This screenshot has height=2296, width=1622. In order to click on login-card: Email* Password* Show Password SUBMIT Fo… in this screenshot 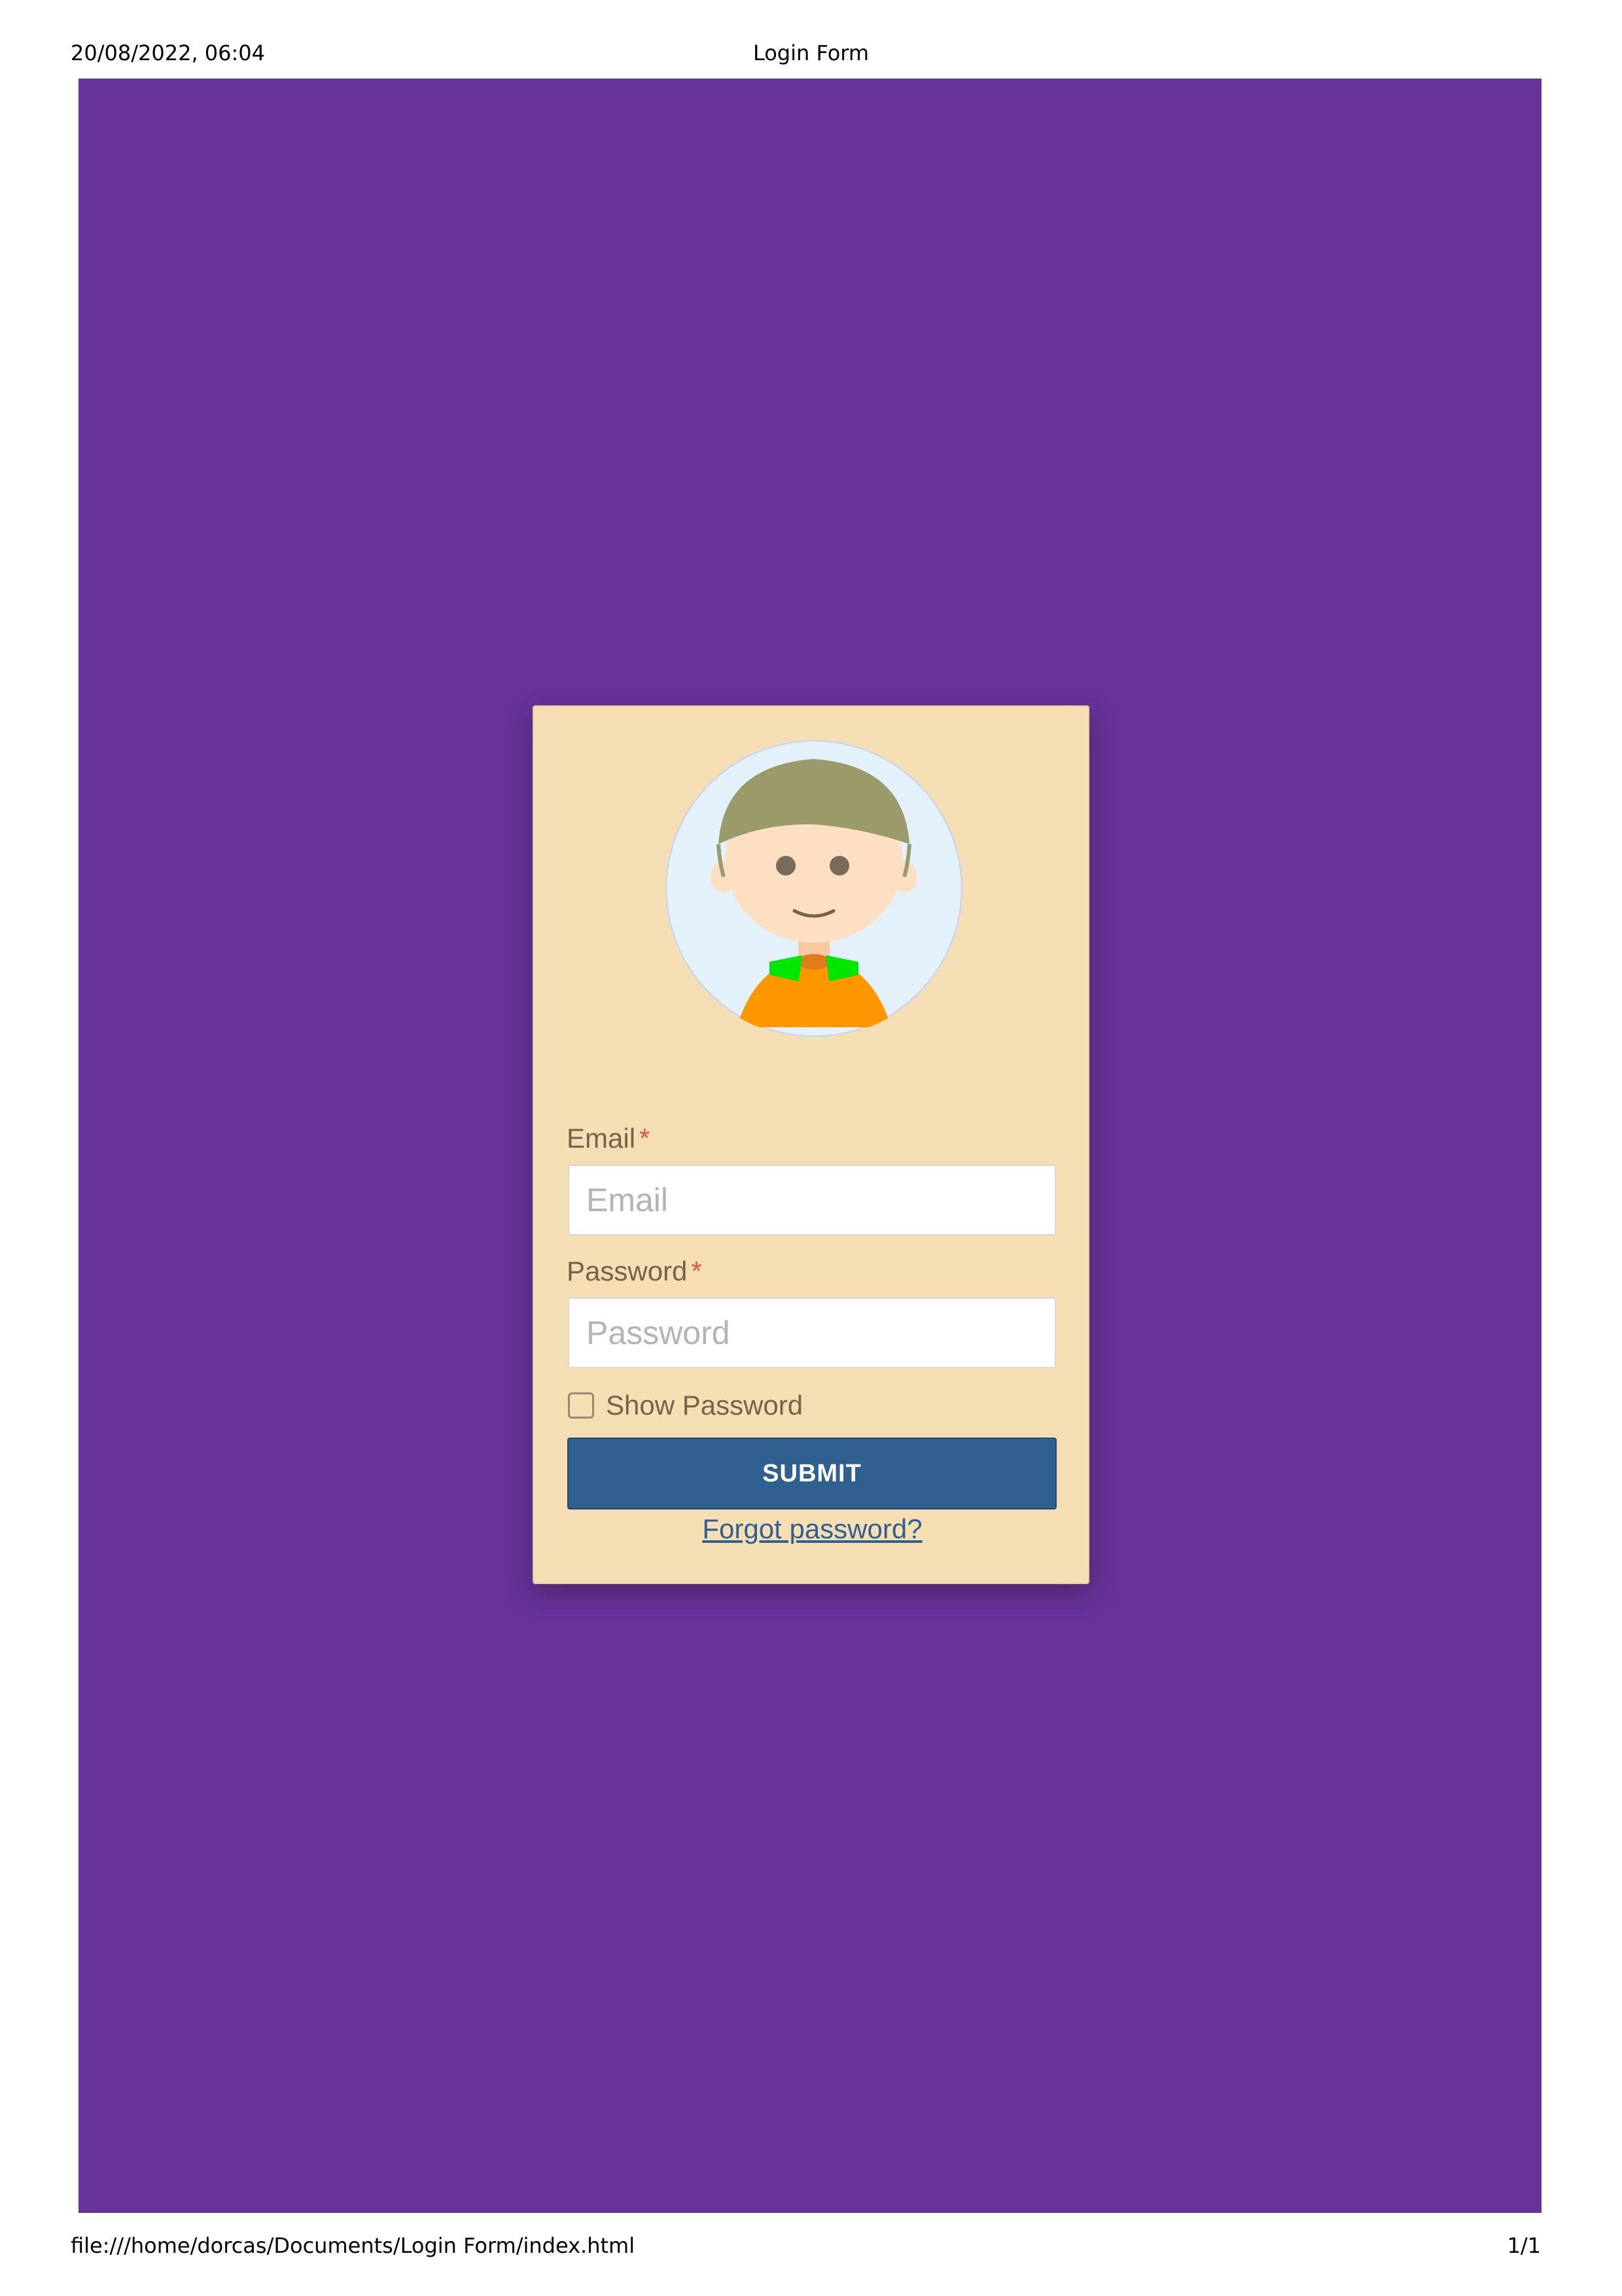, I will do `click(811, 1144)`.